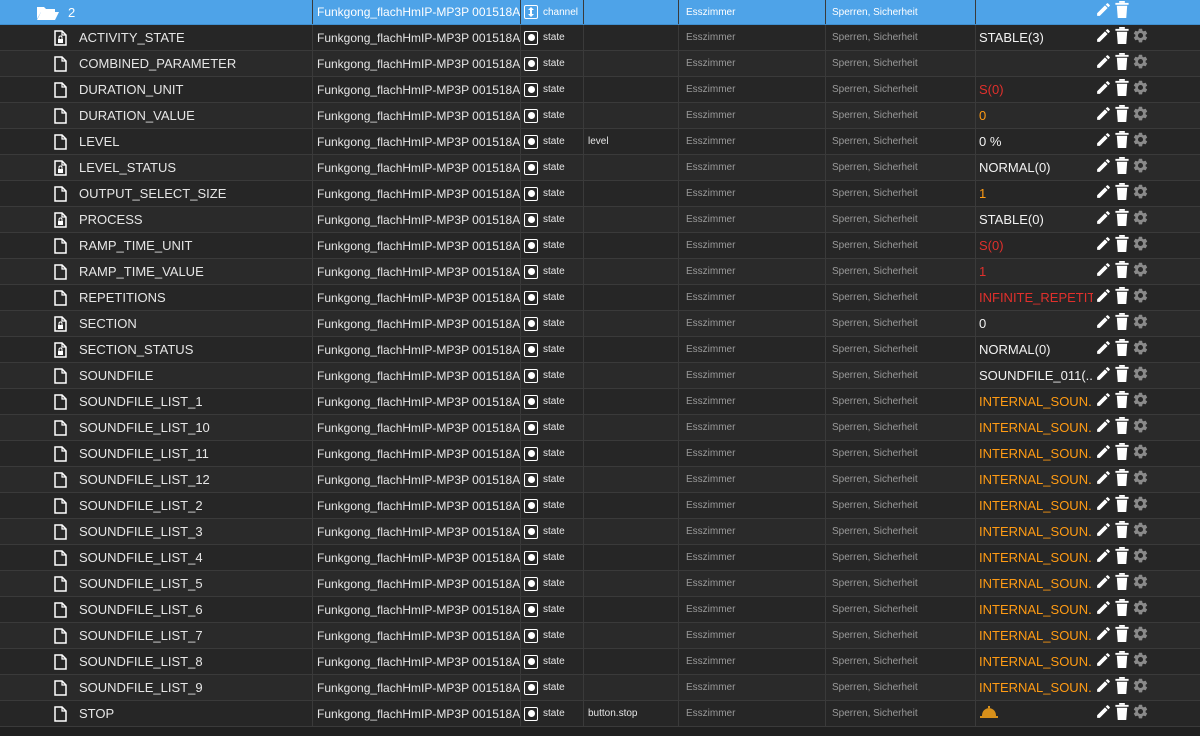 The image size is (1200, 736). Describe the element at coordinates (156, 297) in the screenshot. I see `name-cell: REPETITIONS` at that location.